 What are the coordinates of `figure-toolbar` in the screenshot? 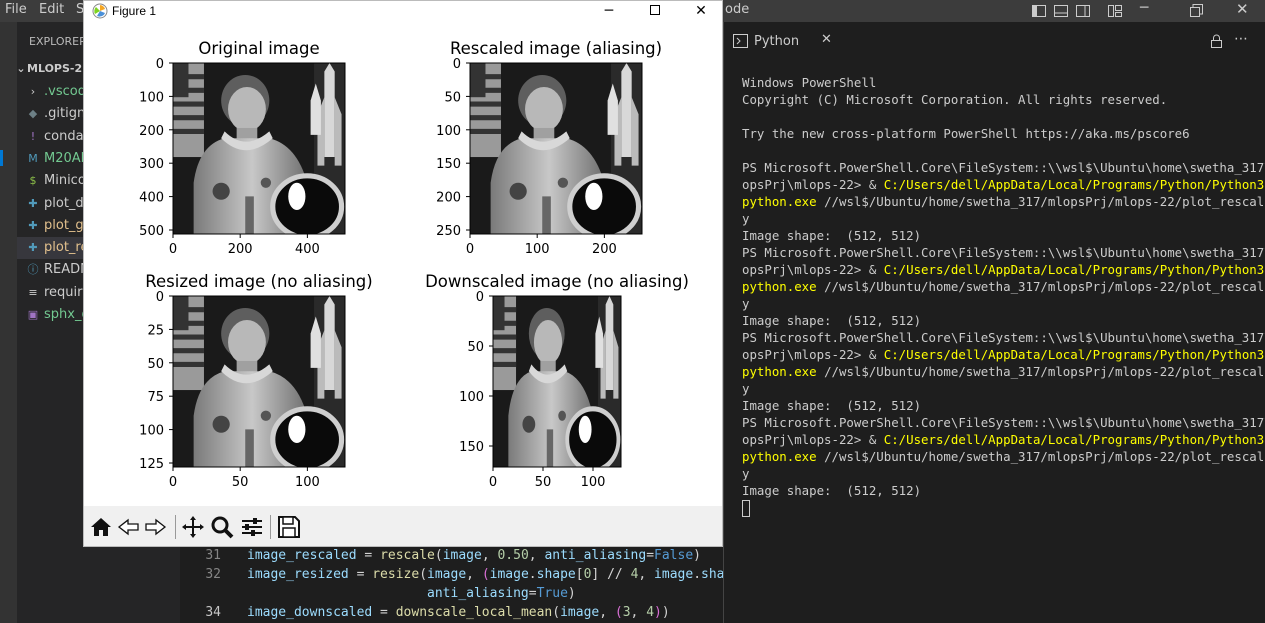 It's located at (403, 526).